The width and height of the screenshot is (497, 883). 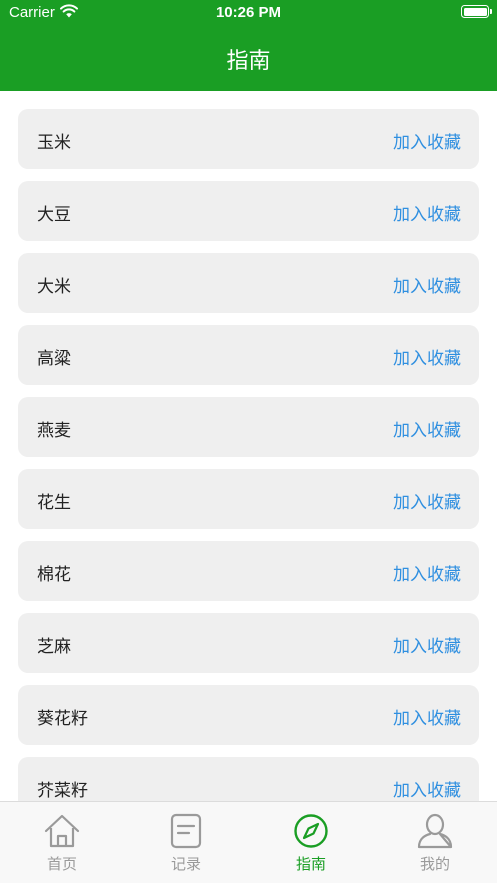 I want to click on crop-name: 大米, so click(x=54, y=287).